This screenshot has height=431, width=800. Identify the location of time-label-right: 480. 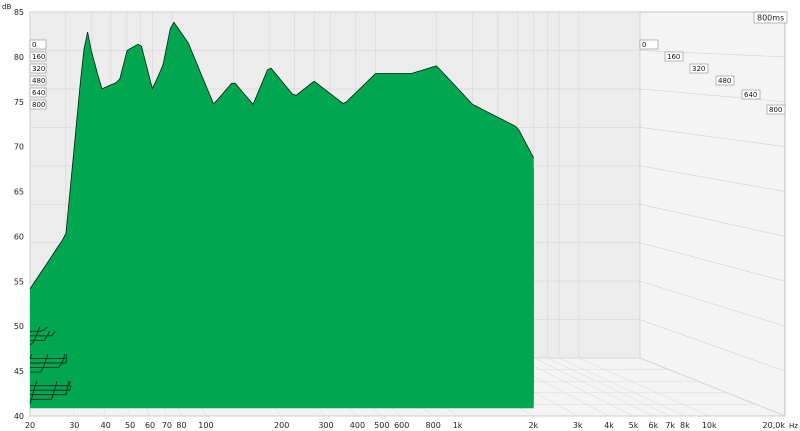
(725, 80).